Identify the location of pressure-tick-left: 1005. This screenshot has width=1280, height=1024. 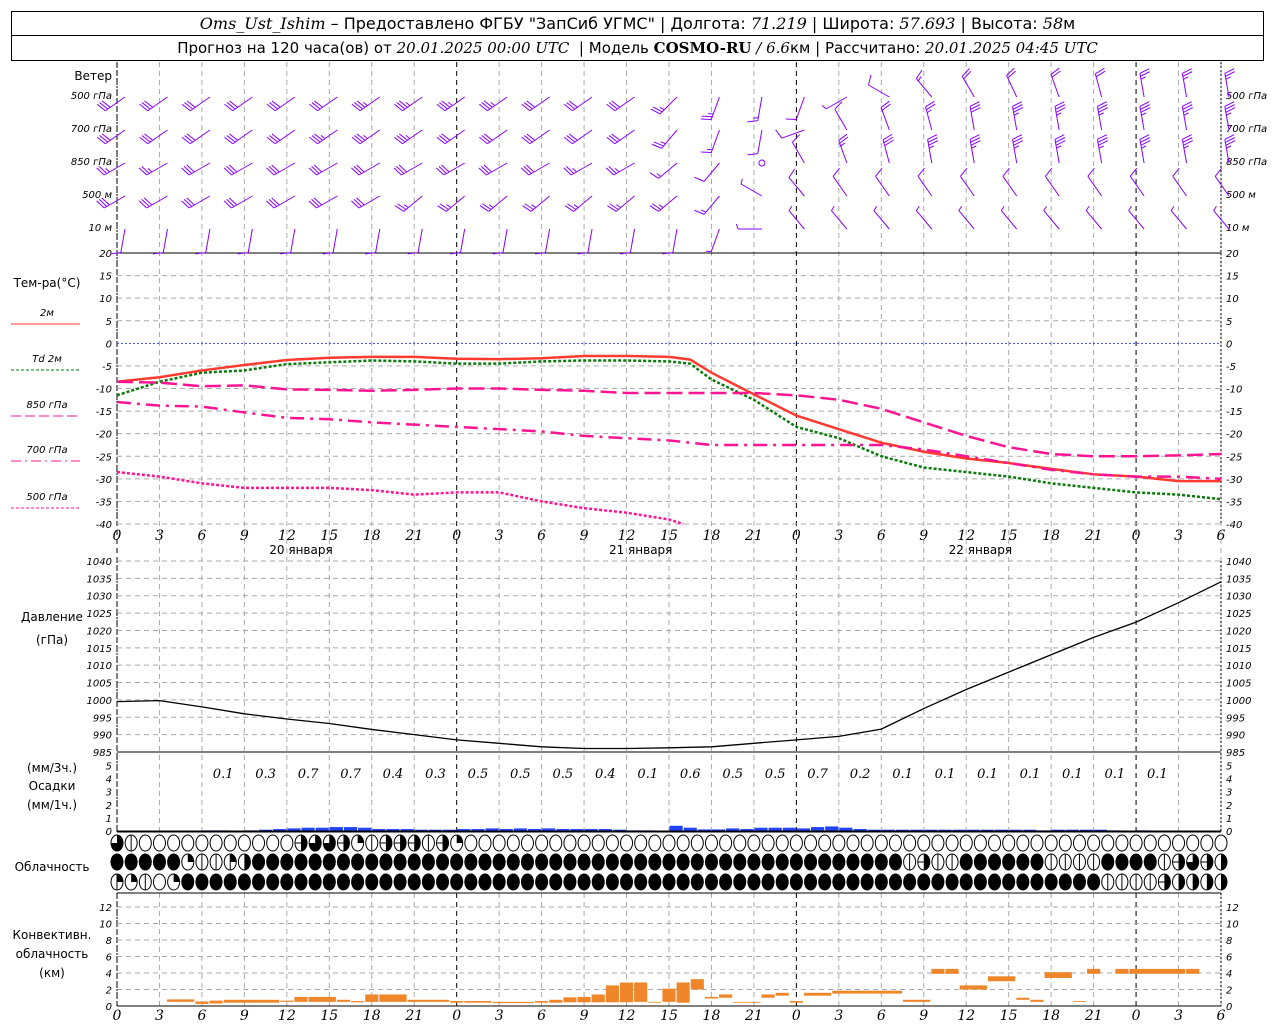
(99, 684).